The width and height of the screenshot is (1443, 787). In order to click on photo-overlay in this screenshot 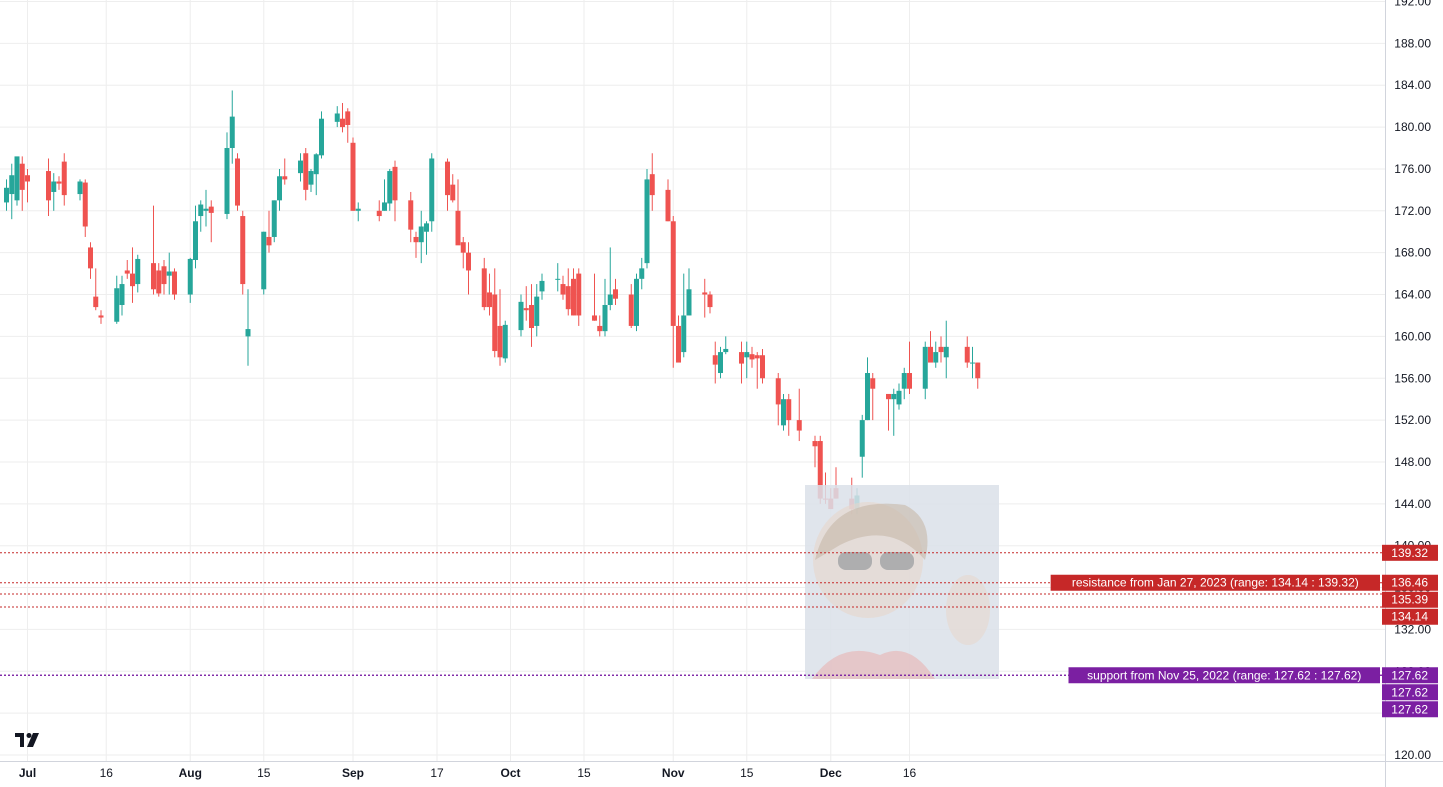, I will do `click(902, 582)`.